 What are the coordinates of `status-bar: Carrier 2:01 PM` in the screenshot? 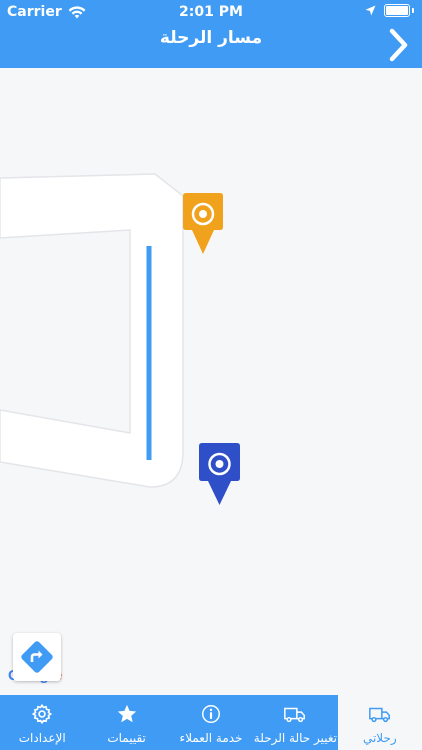 It's located at (211, 11).